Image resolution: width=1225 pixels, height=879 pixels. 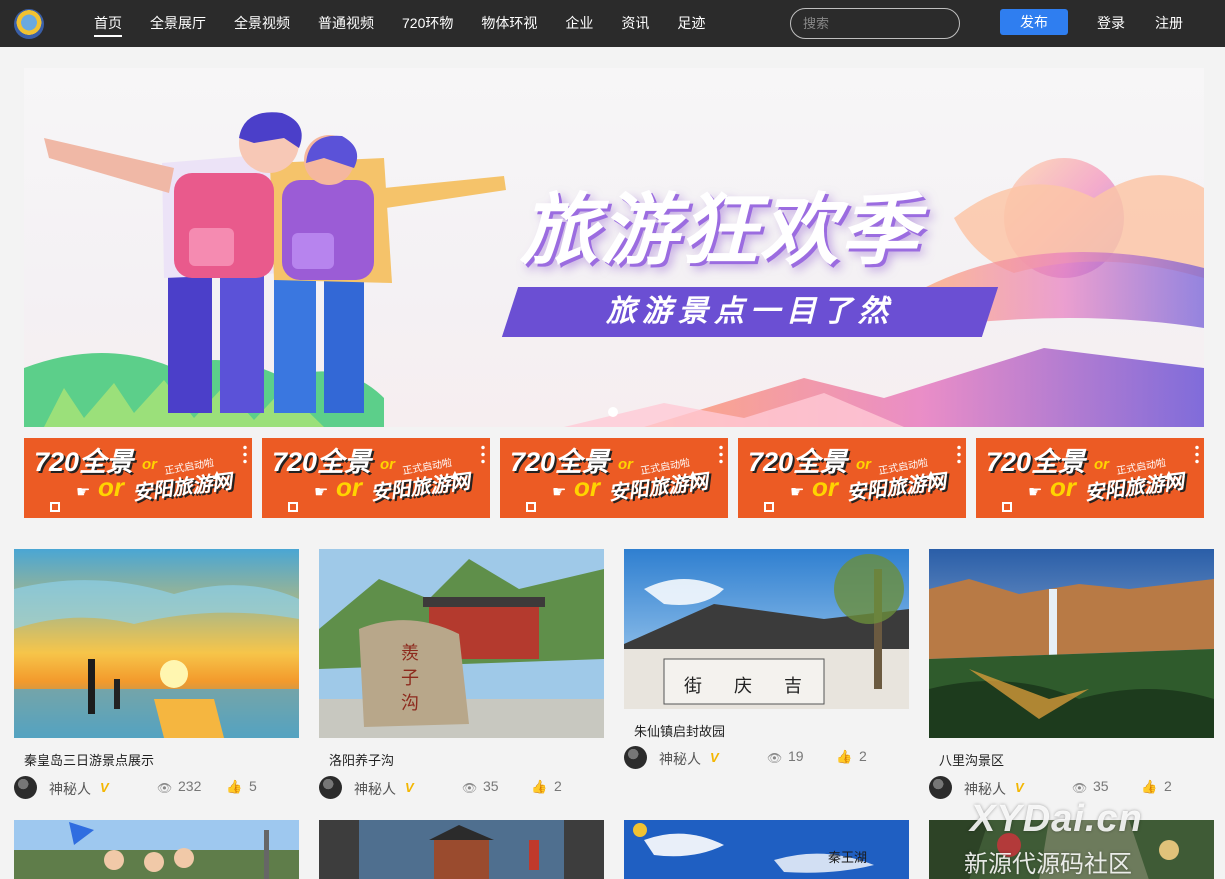 I want to click on card-meta: 神秘人 V 👁 19 👍 2, so click(x=766, y=758).